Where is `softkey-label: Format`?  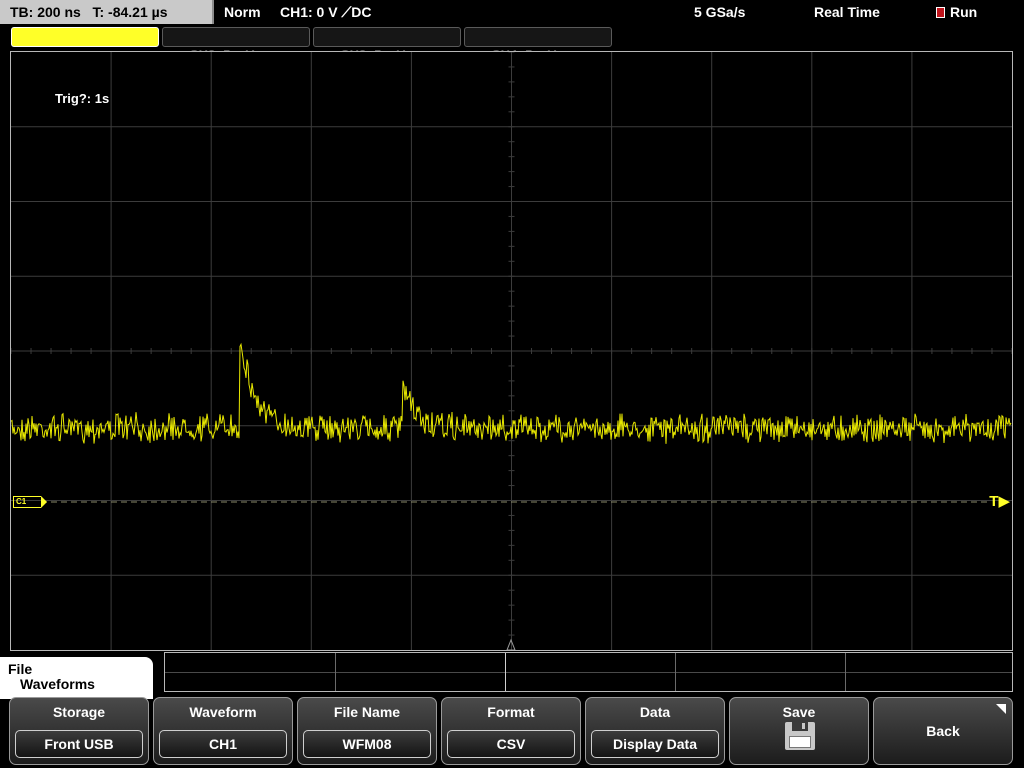
softkey-label: Format is located at coordinates (511, 712).